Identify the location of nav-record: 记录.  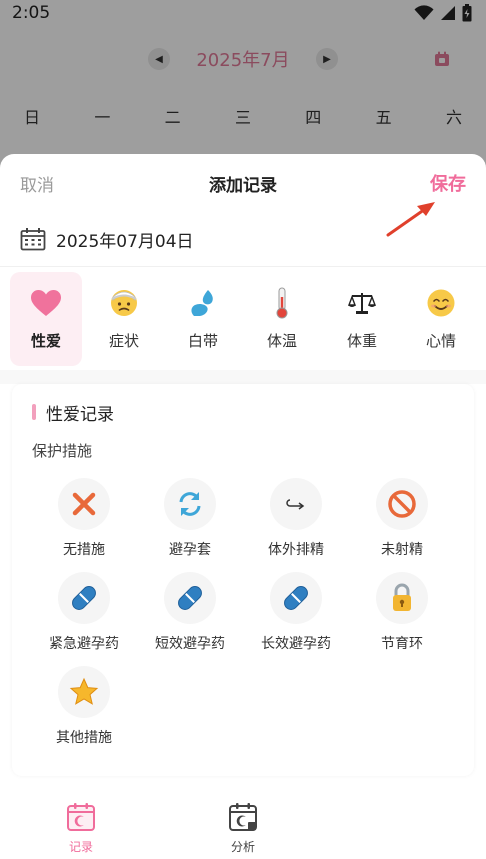
(81, 829).